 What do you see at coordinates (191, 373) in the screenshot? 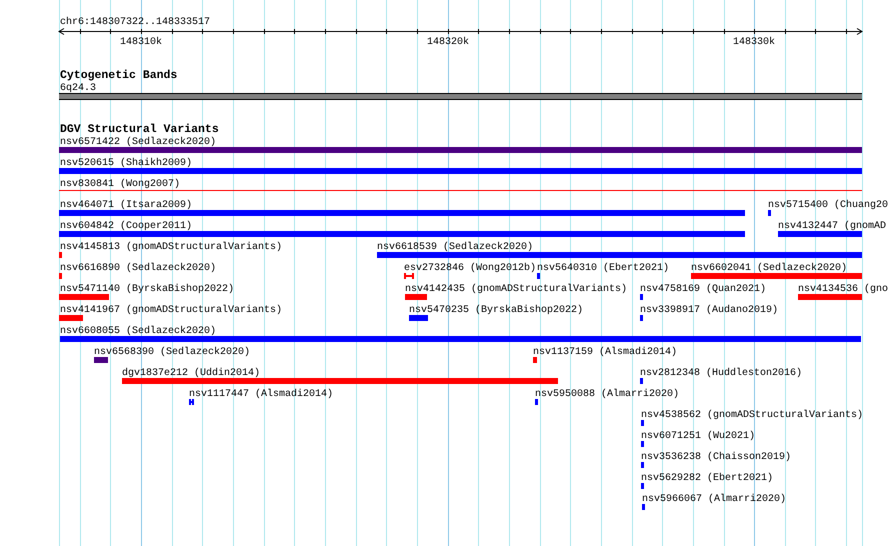
I see `variant-label: dgv1837e212 (Uddin2014)` at bounding box center [191, 373].